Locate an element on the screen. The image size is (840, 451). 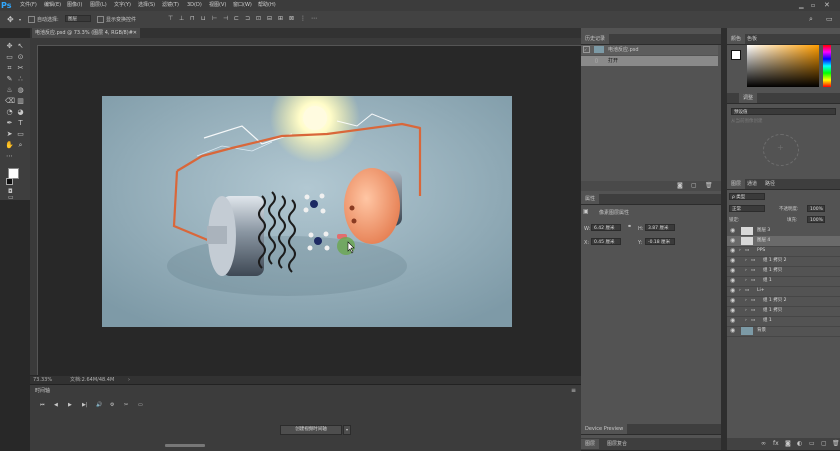
menu-item: 文字(Y) is located at coordinates (122, 5).